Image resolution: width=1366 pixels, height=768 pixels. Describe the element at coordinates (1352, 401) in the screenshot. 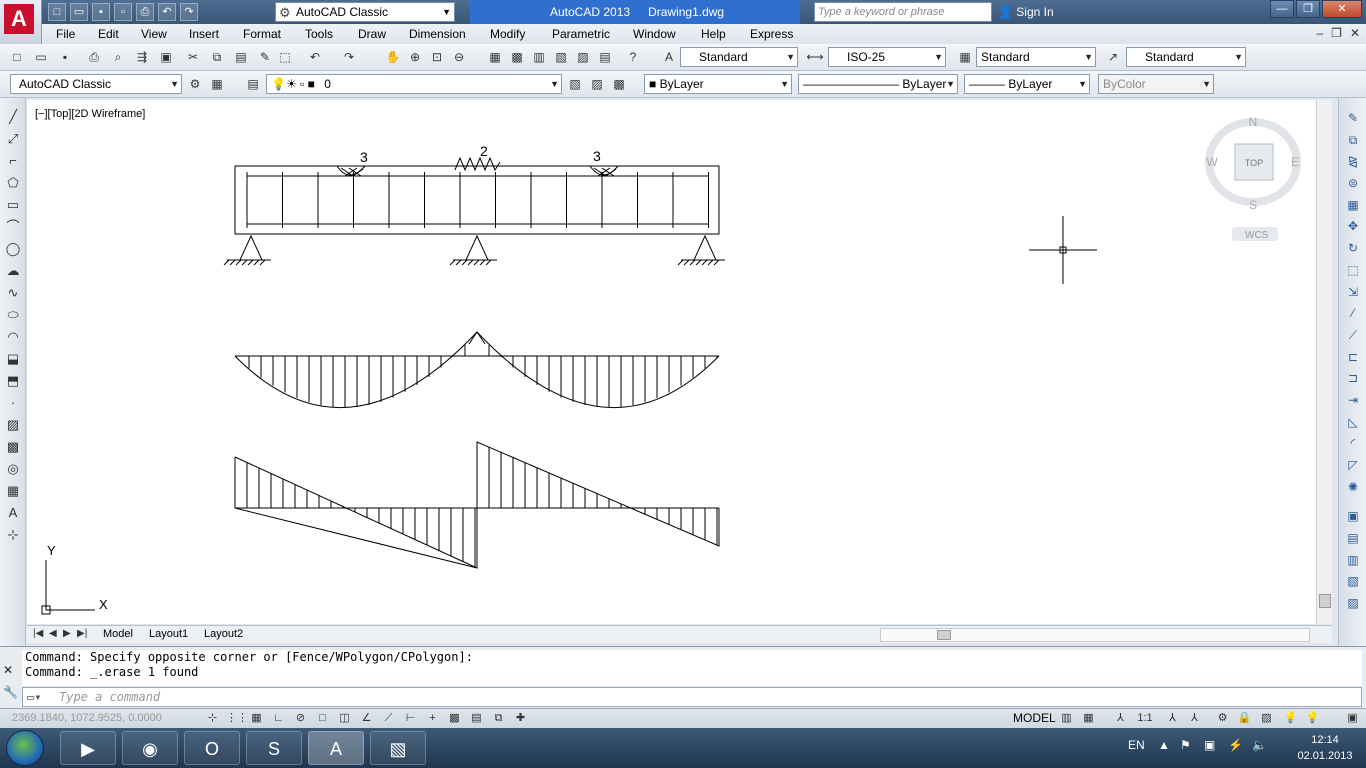

I see `join-icon: ⇥` at that location.